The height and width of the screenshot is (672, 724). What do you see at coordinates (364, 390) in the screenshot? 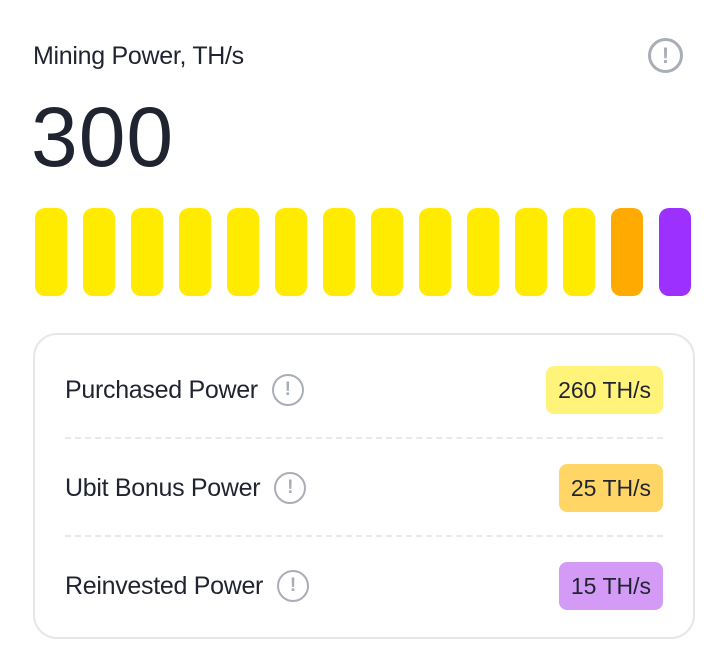
I see `breakdown-row-purchased: Purchased Power ! 260 TH/s` at bounding box center [364, 390].